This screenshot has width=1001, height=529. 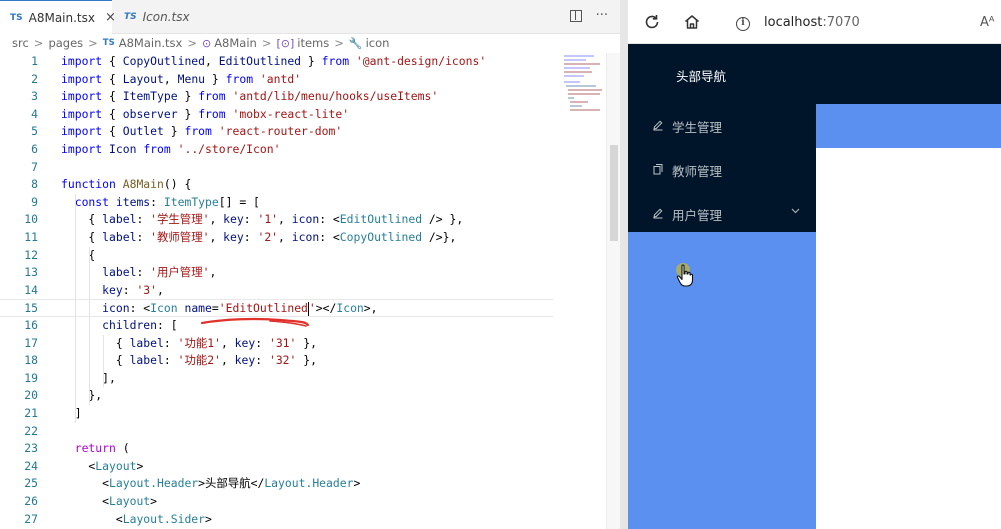 I want to click on typescript-icon: TS, so click(x=16, y=17).